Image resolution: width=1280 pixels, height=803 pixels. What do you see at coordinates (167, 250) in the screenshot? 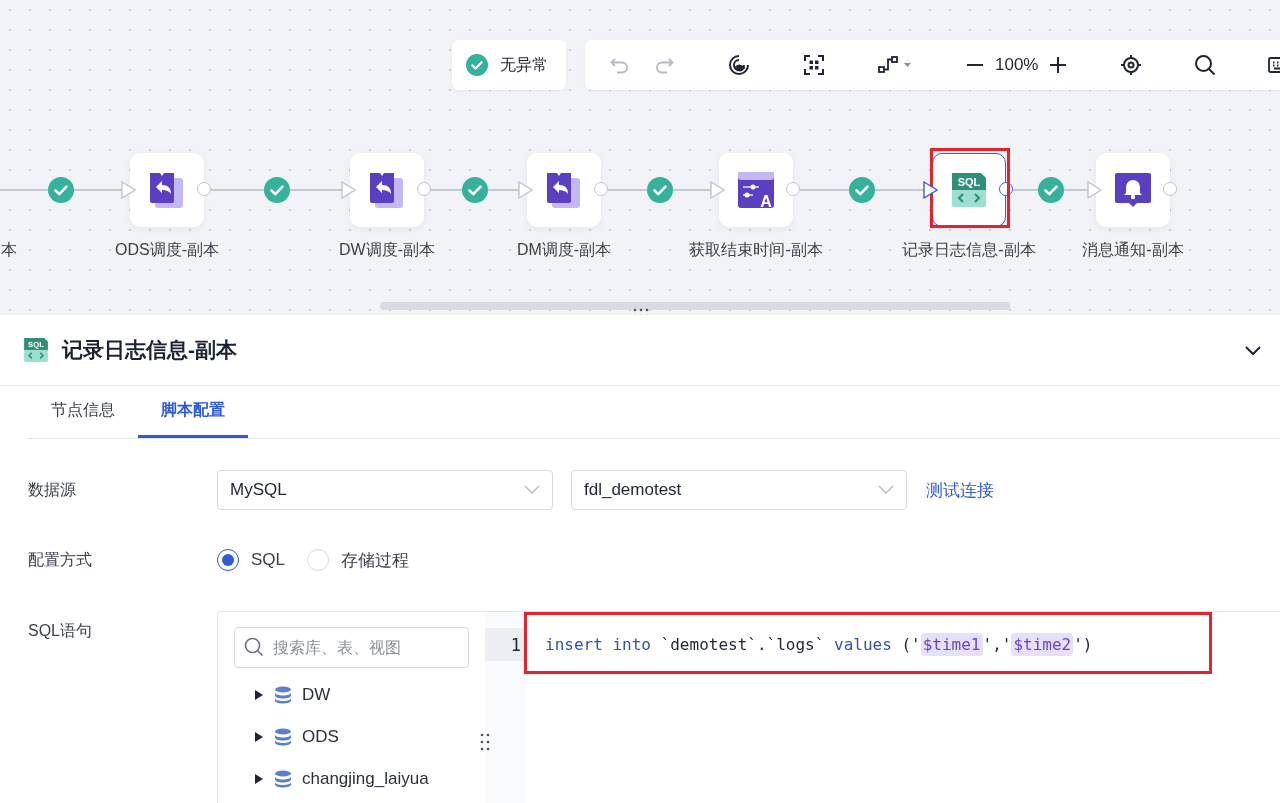
I see `node-label: ODS调度-副本` at bounding box center [167, 250].